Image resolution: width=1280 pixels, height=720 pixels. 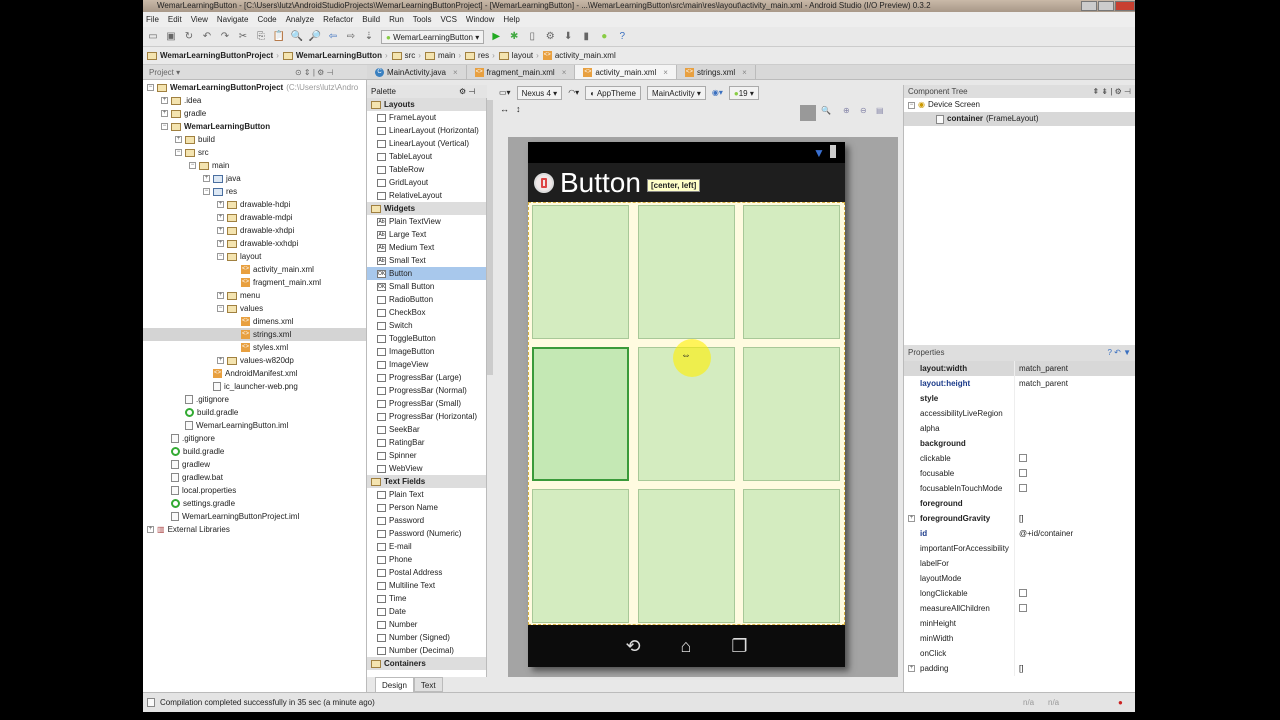 I want to click on breadcrumb-item: res ›, so click(x=479, y=55).